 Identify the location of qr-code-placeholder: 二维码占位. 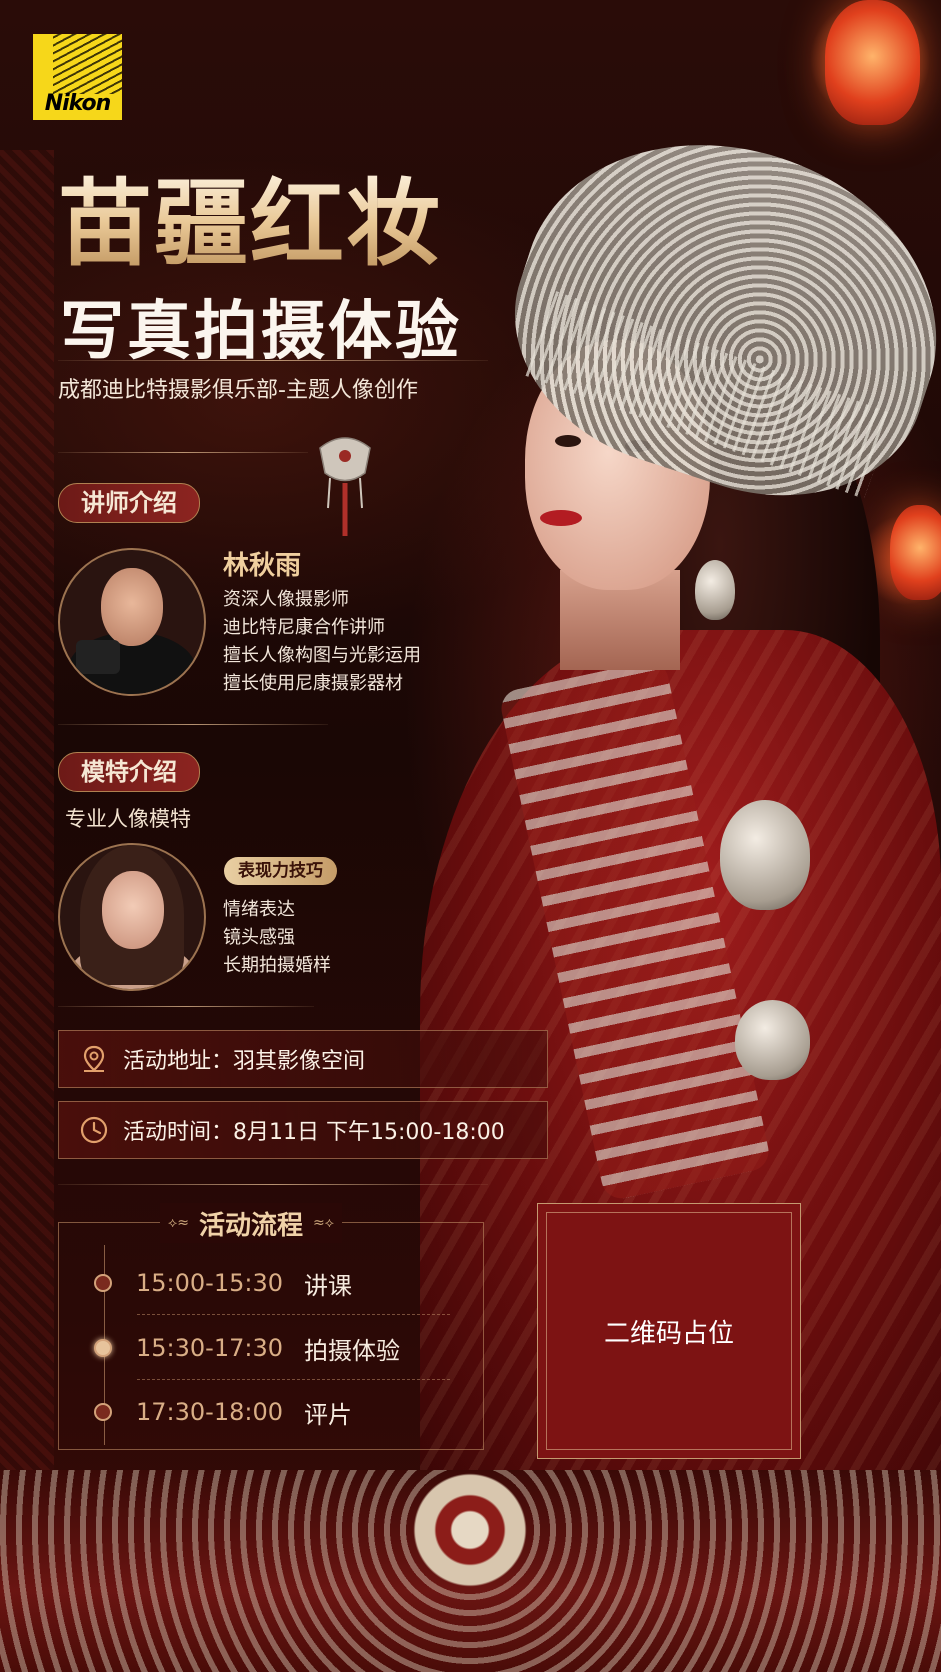
(669, 1331).